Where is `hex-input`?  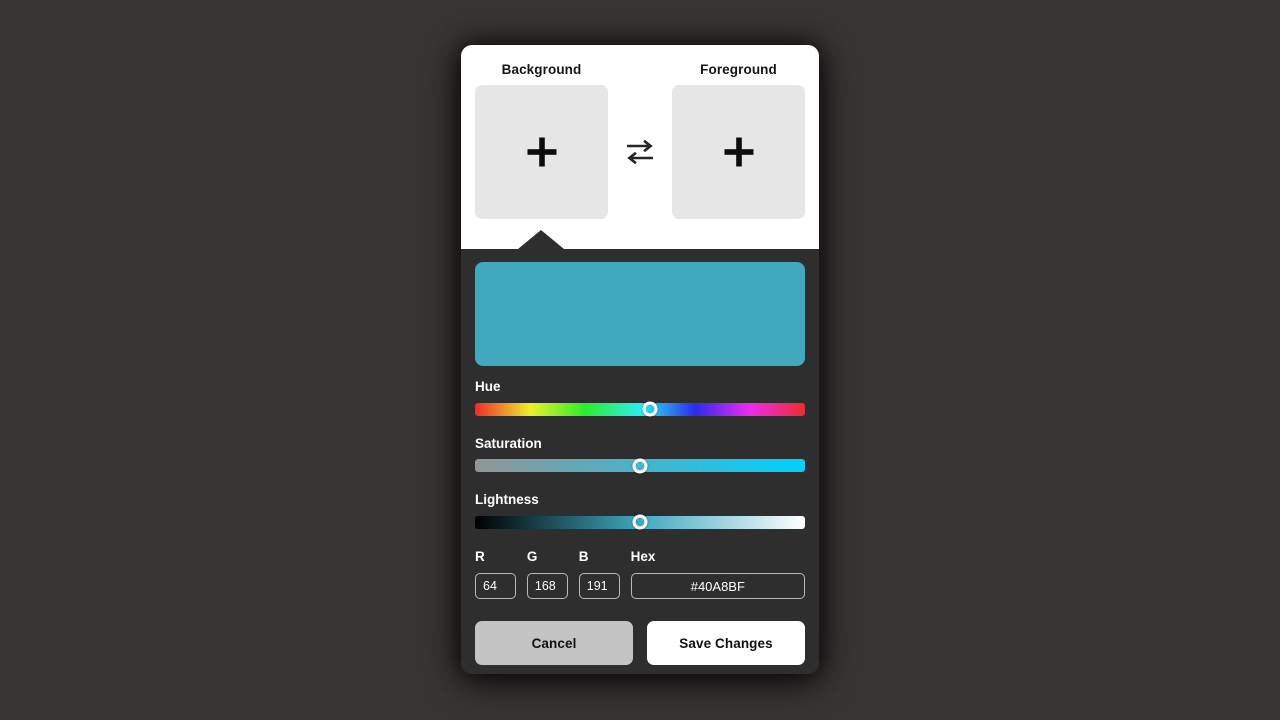
hex-input is located at coordinates (718, 586).